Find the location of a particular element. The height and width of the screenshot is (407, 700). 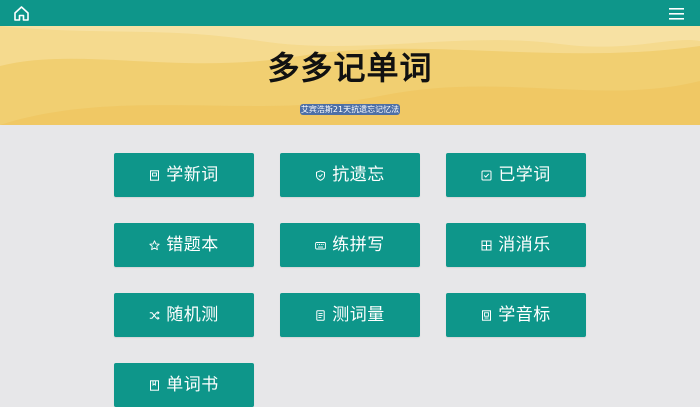

tile-label: 测词量 is located at coordinates (358, 315).